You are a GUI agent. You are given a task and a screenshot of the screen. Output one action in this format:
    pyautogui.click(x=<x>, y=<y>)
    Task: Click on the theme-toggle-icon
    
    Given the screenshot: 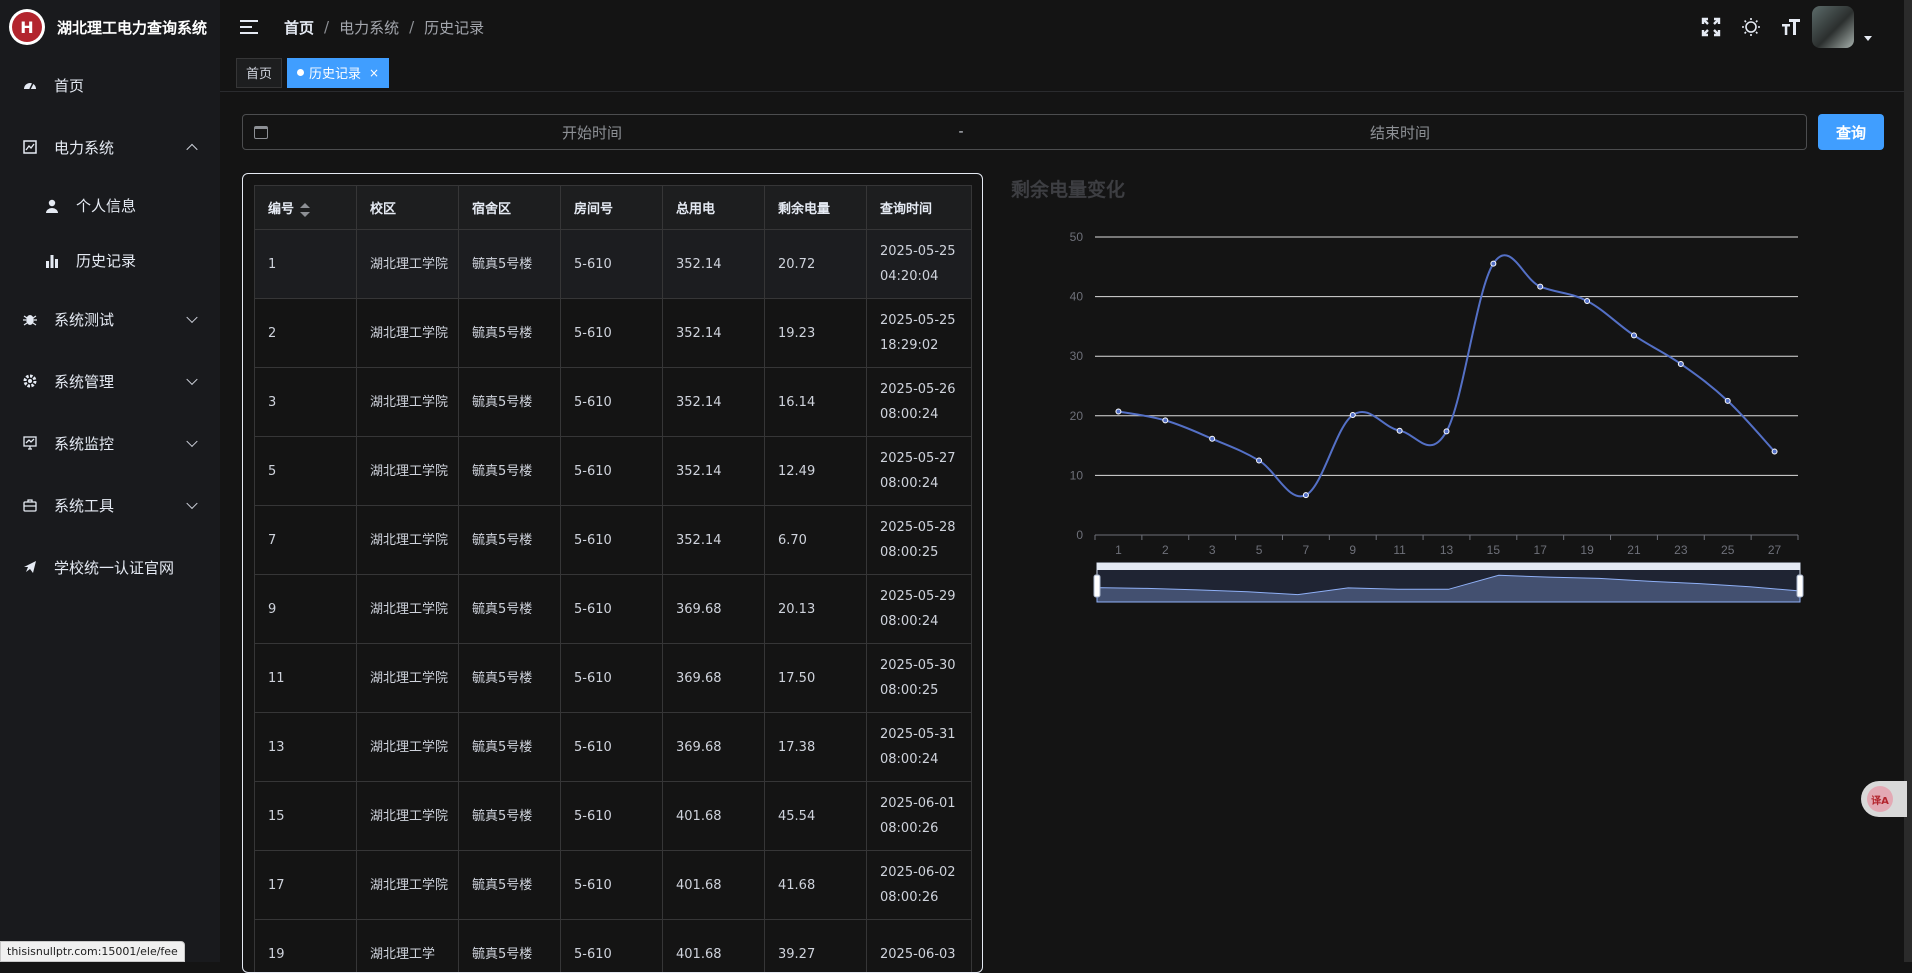 What is the action you would take?
    pyautogui.click(x=1751, y=27)
    